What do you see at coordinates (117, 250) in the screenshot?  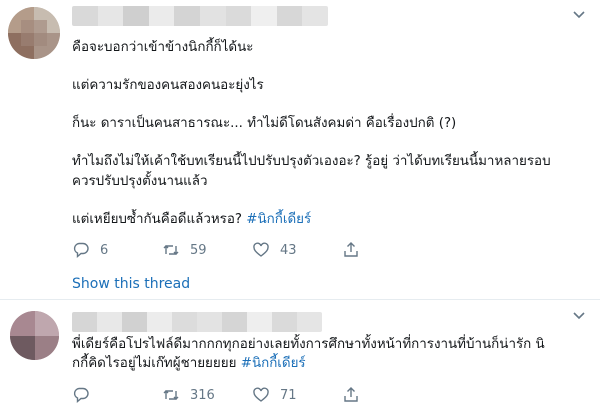 I see `reply-button: 6` at bounding box center [117, 250].